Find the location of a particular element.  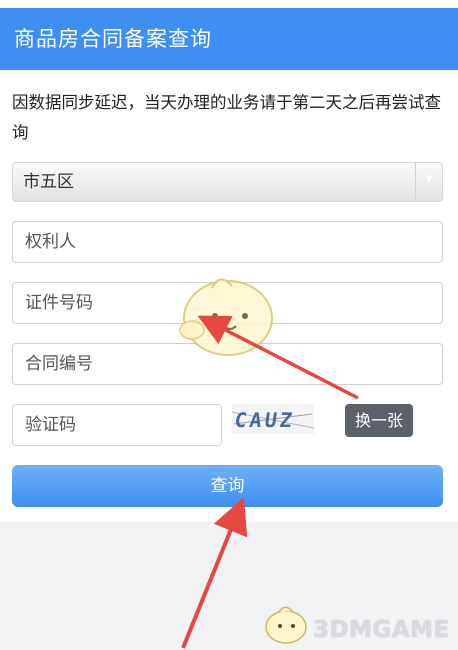

captcha-image: CAUZ is located at coordinates (273, 419).